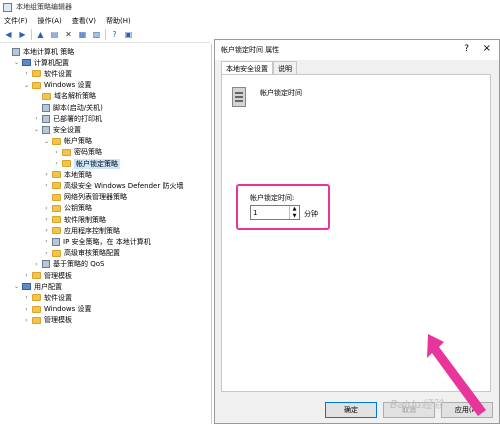  Describe the element at coordinates (68, 264) in the screenshot. I see `tree-node: › 基于策略的 QoS` at that location.